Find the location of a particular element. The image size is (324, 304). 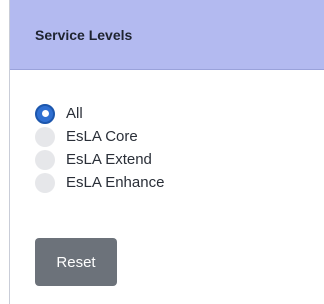

panel-title: Service Levels is located at coordinates (84, 34).